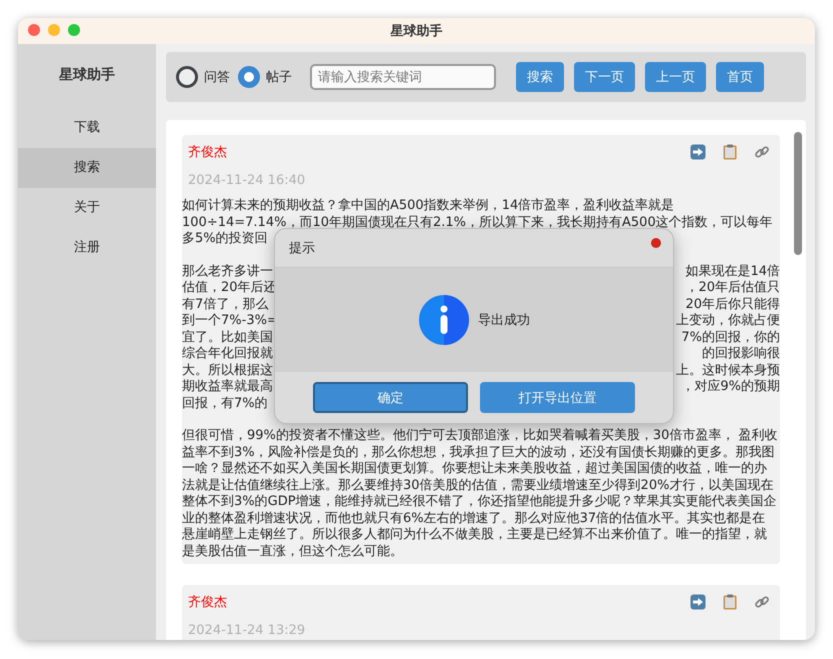  What do you see at coordinates (728, 370) in the screenshot?
I see `post-text: 上。这时候本身预` at bounding box center [728, 370].